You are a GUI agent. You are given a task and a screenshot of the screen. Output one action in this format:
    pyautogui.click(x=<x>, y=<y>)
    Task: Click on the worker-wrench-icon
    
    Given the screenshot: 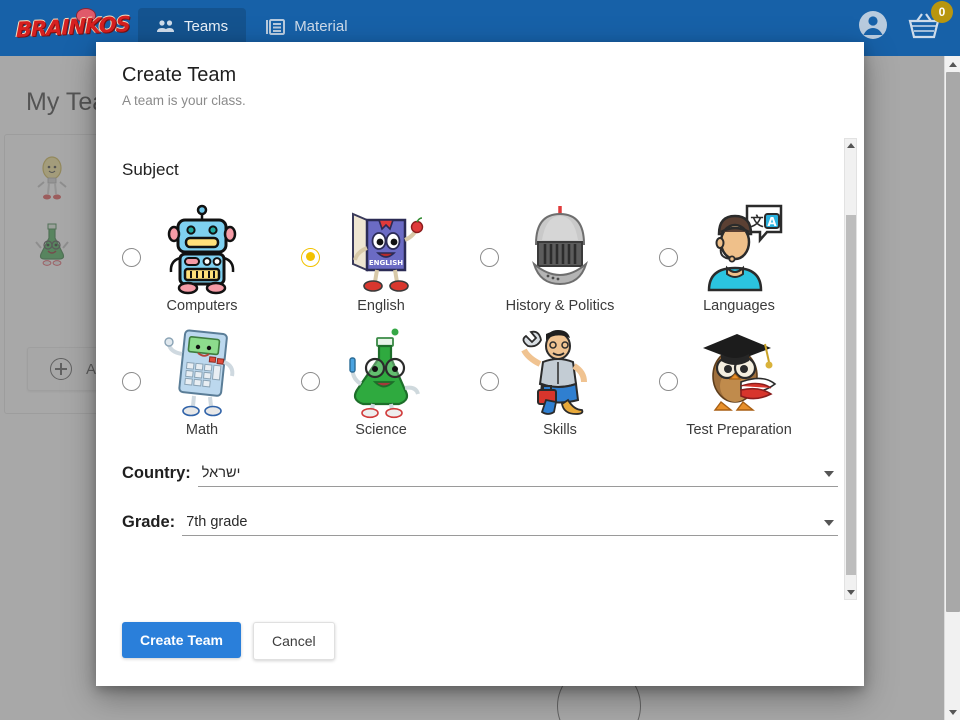 What is the action you would take?
    pyautogui.click(x=560, y=372)
    